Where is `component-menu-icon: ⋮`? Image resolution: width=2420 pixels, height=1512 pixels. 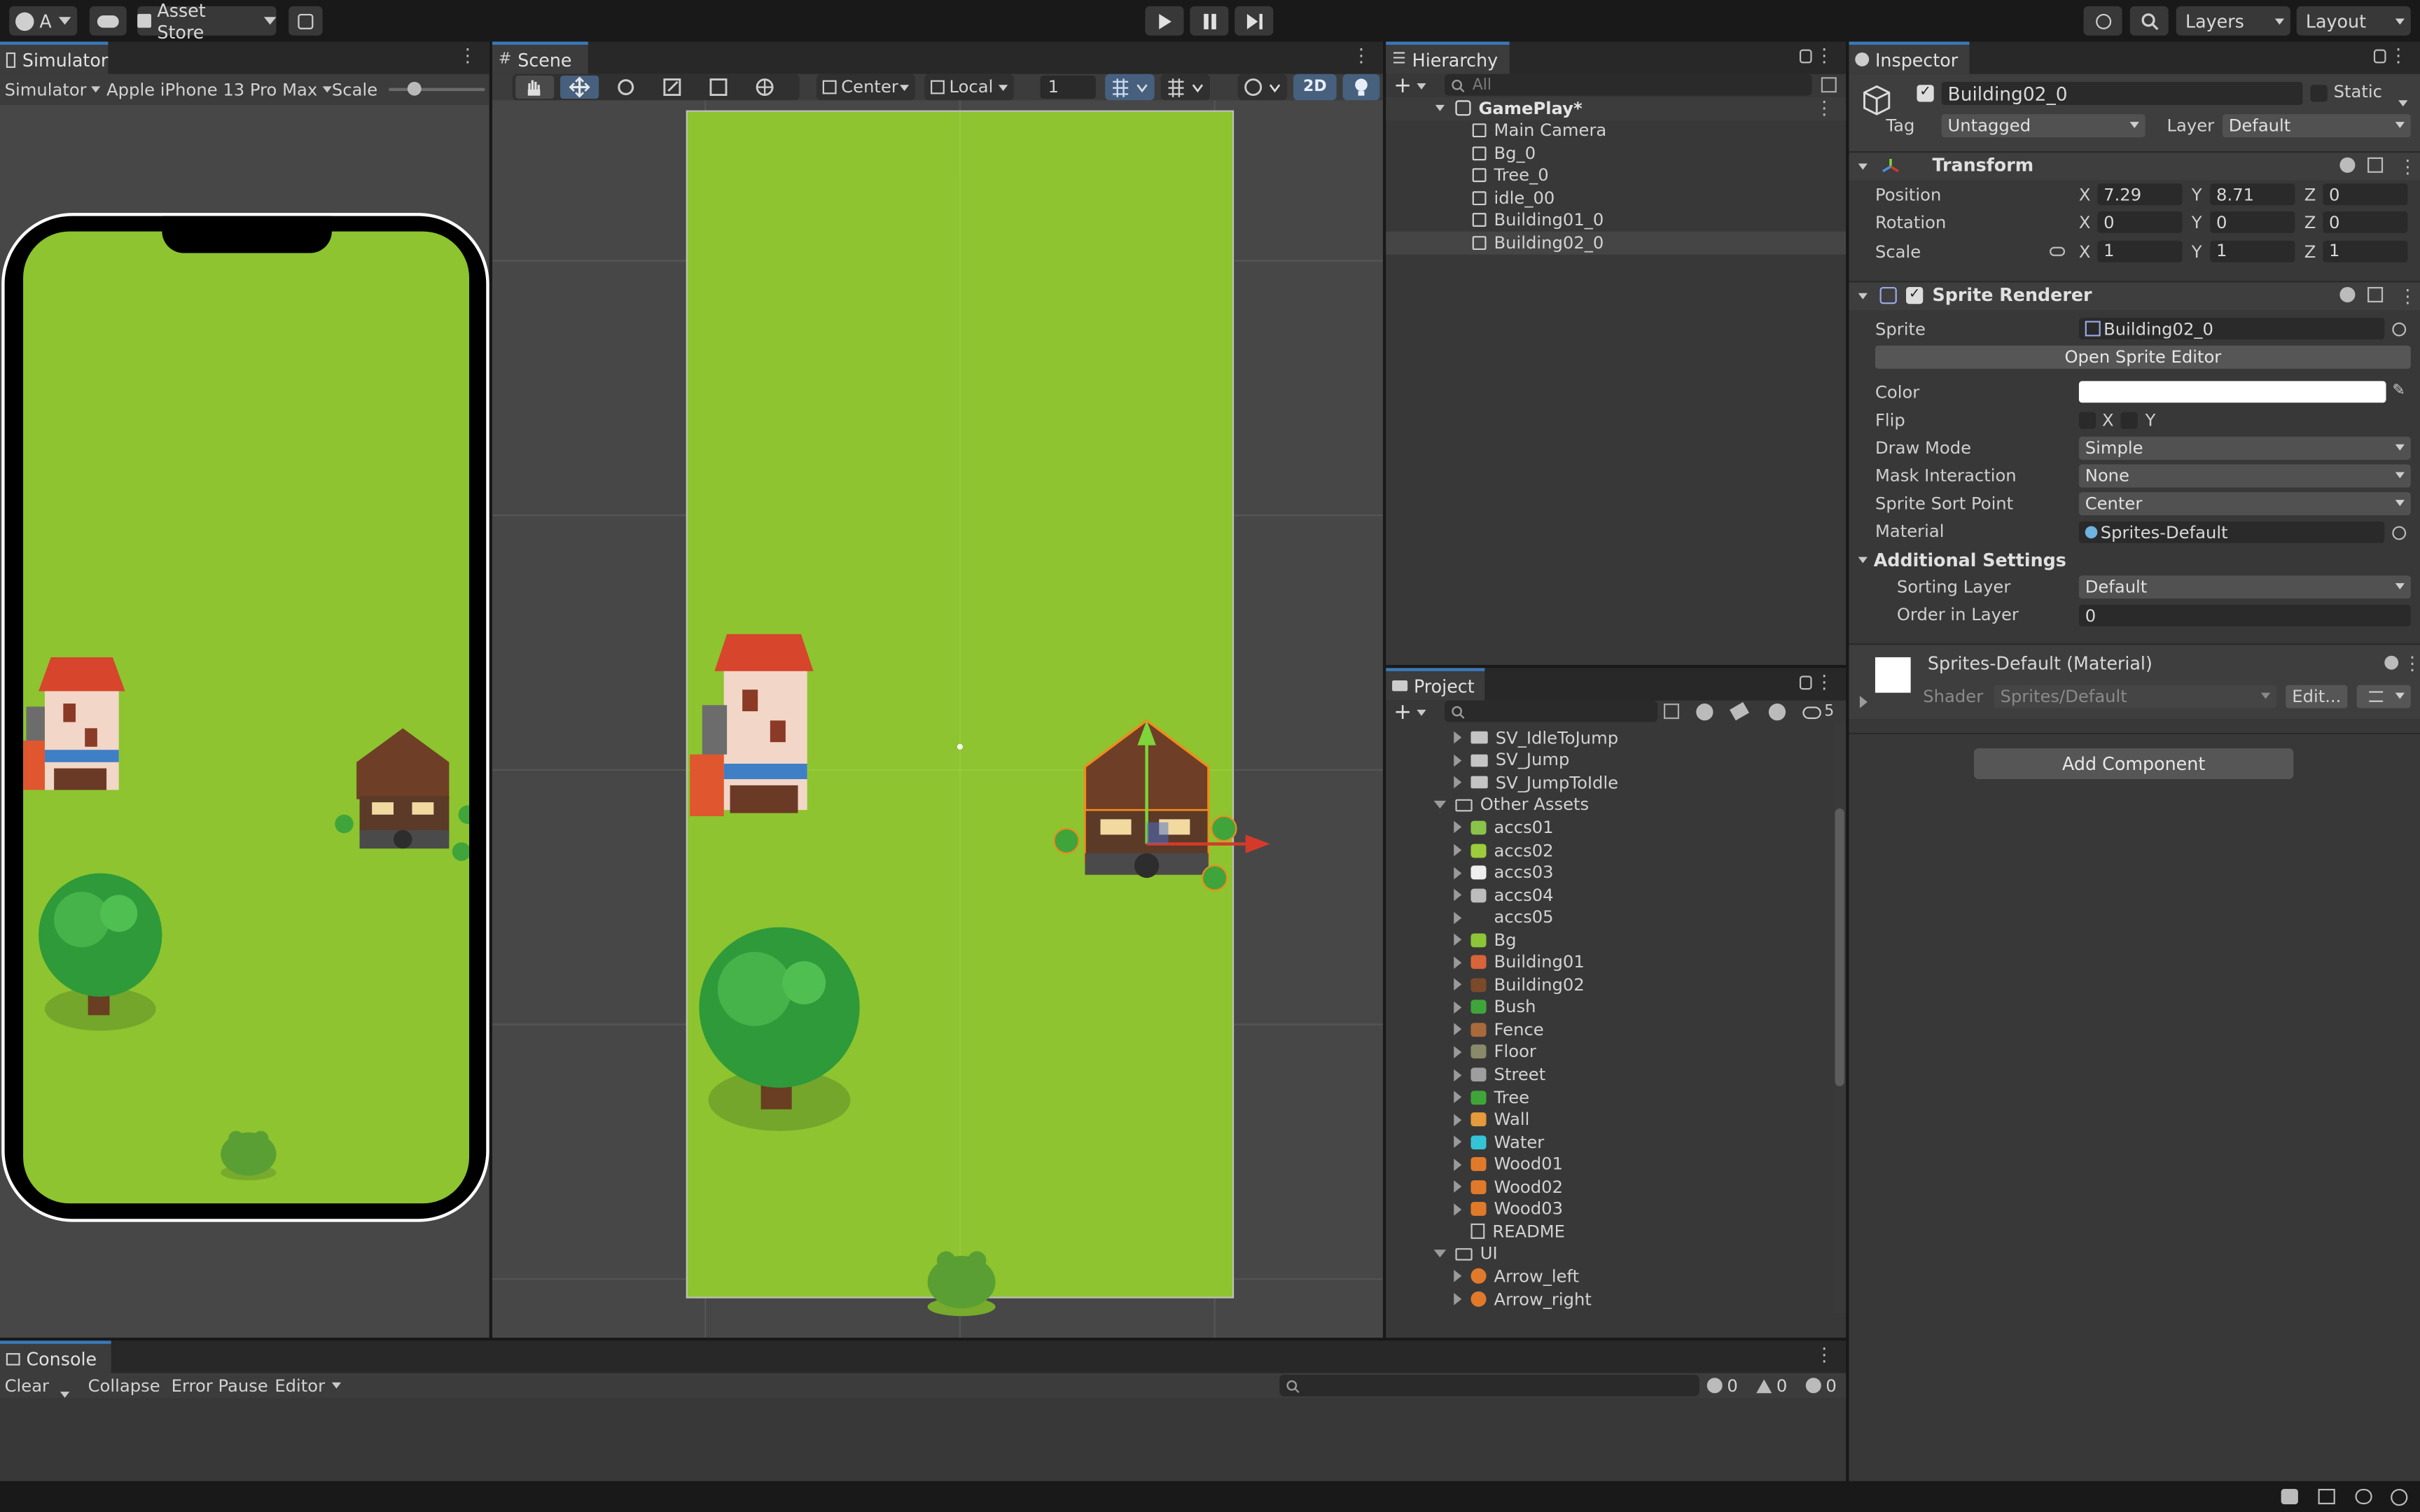
component-menu-icon: ⋮ is located at coordinates (2407, 167).